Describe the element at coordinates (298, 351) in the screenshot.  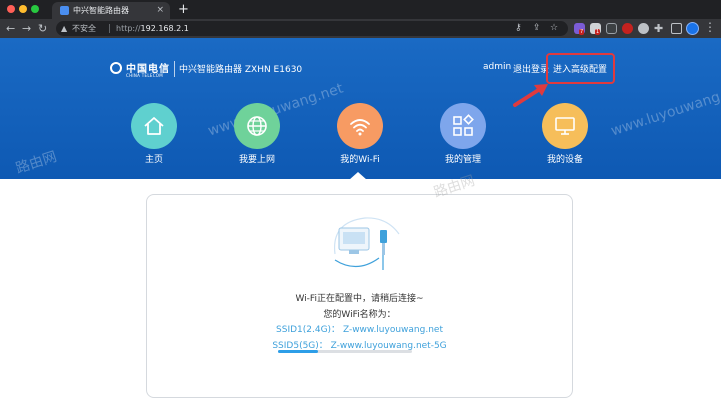
I see `progress-fill` at that location.